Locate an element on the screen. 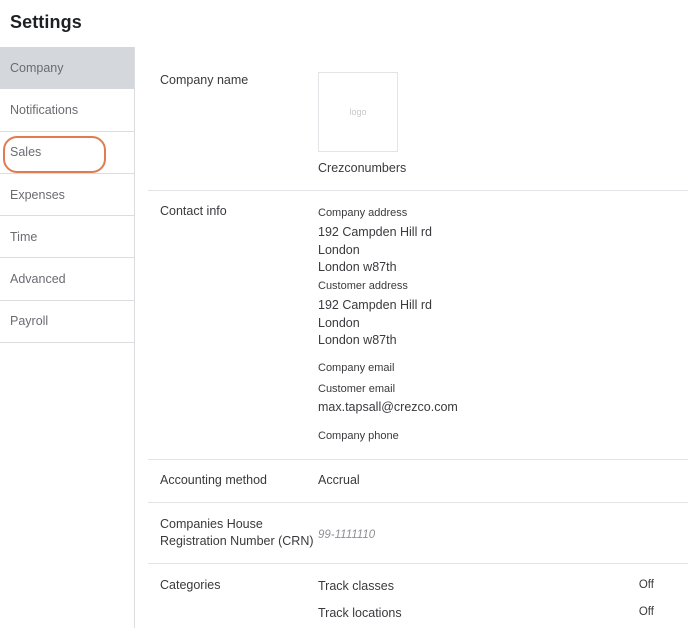 Image resolution: width=688 pixels, height=628 pixels. accounting-method-section: Accounting method Accrual is located at coordinates (418, 481).